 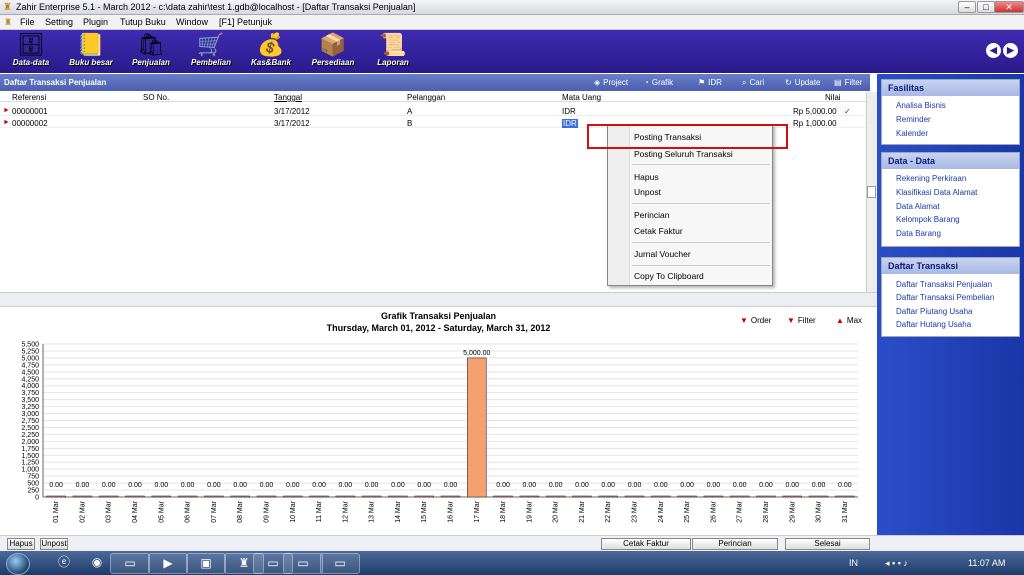 I want to click on y-tick-label: 2,000, so click(x=30, y=442).